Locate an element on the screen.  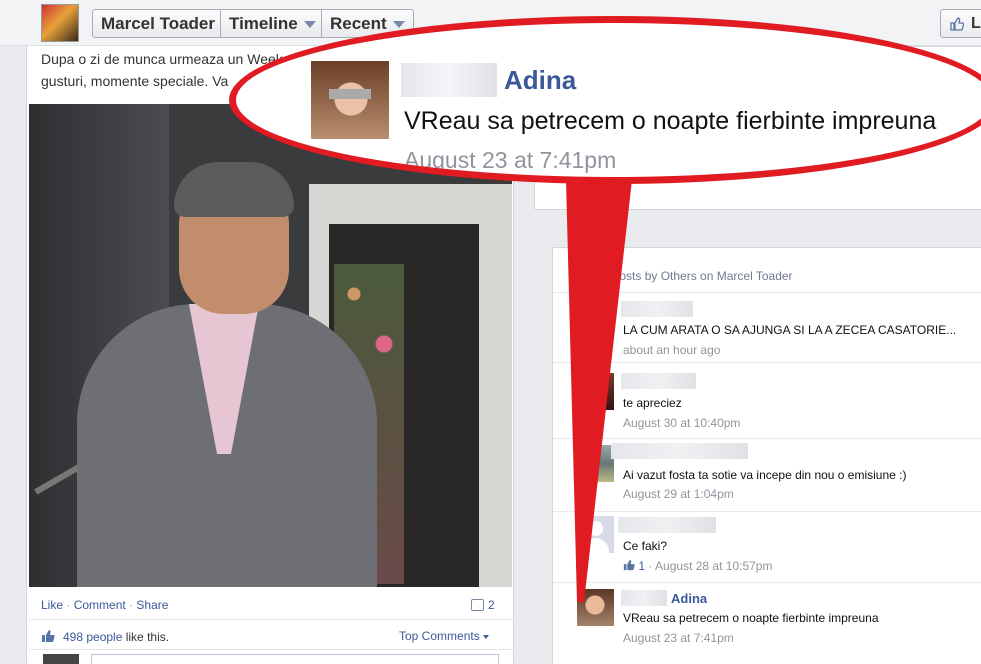
post-meta: 1 · August 28 at 10:57pm is located at coordinates (697, 566).